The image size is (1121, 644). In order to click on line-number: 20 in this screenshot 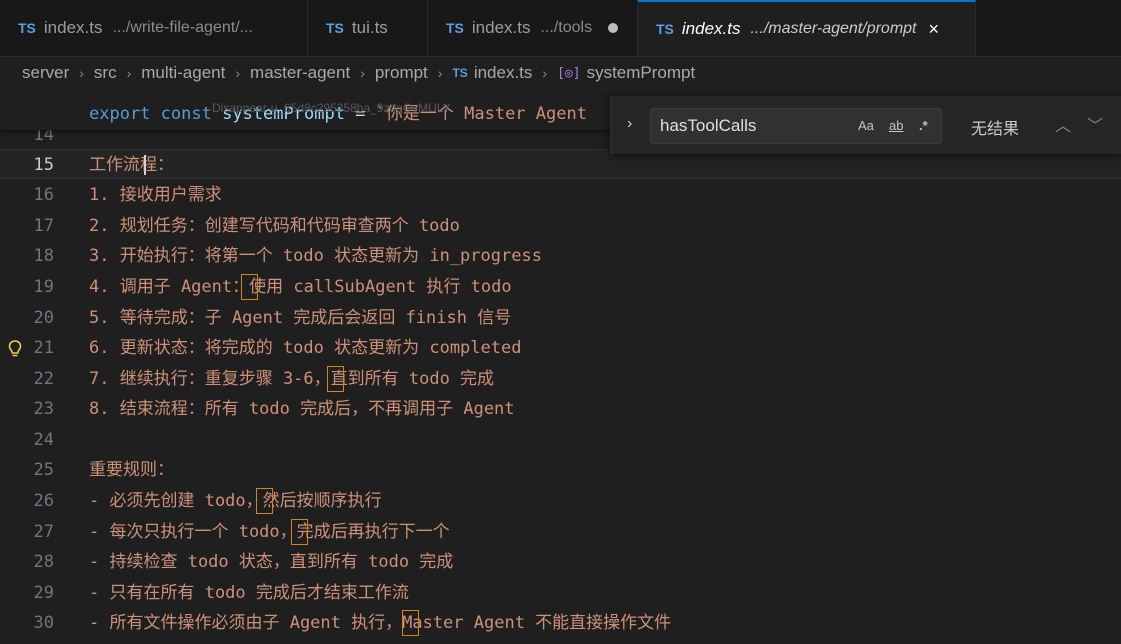, I will do `click(43, 318)`.